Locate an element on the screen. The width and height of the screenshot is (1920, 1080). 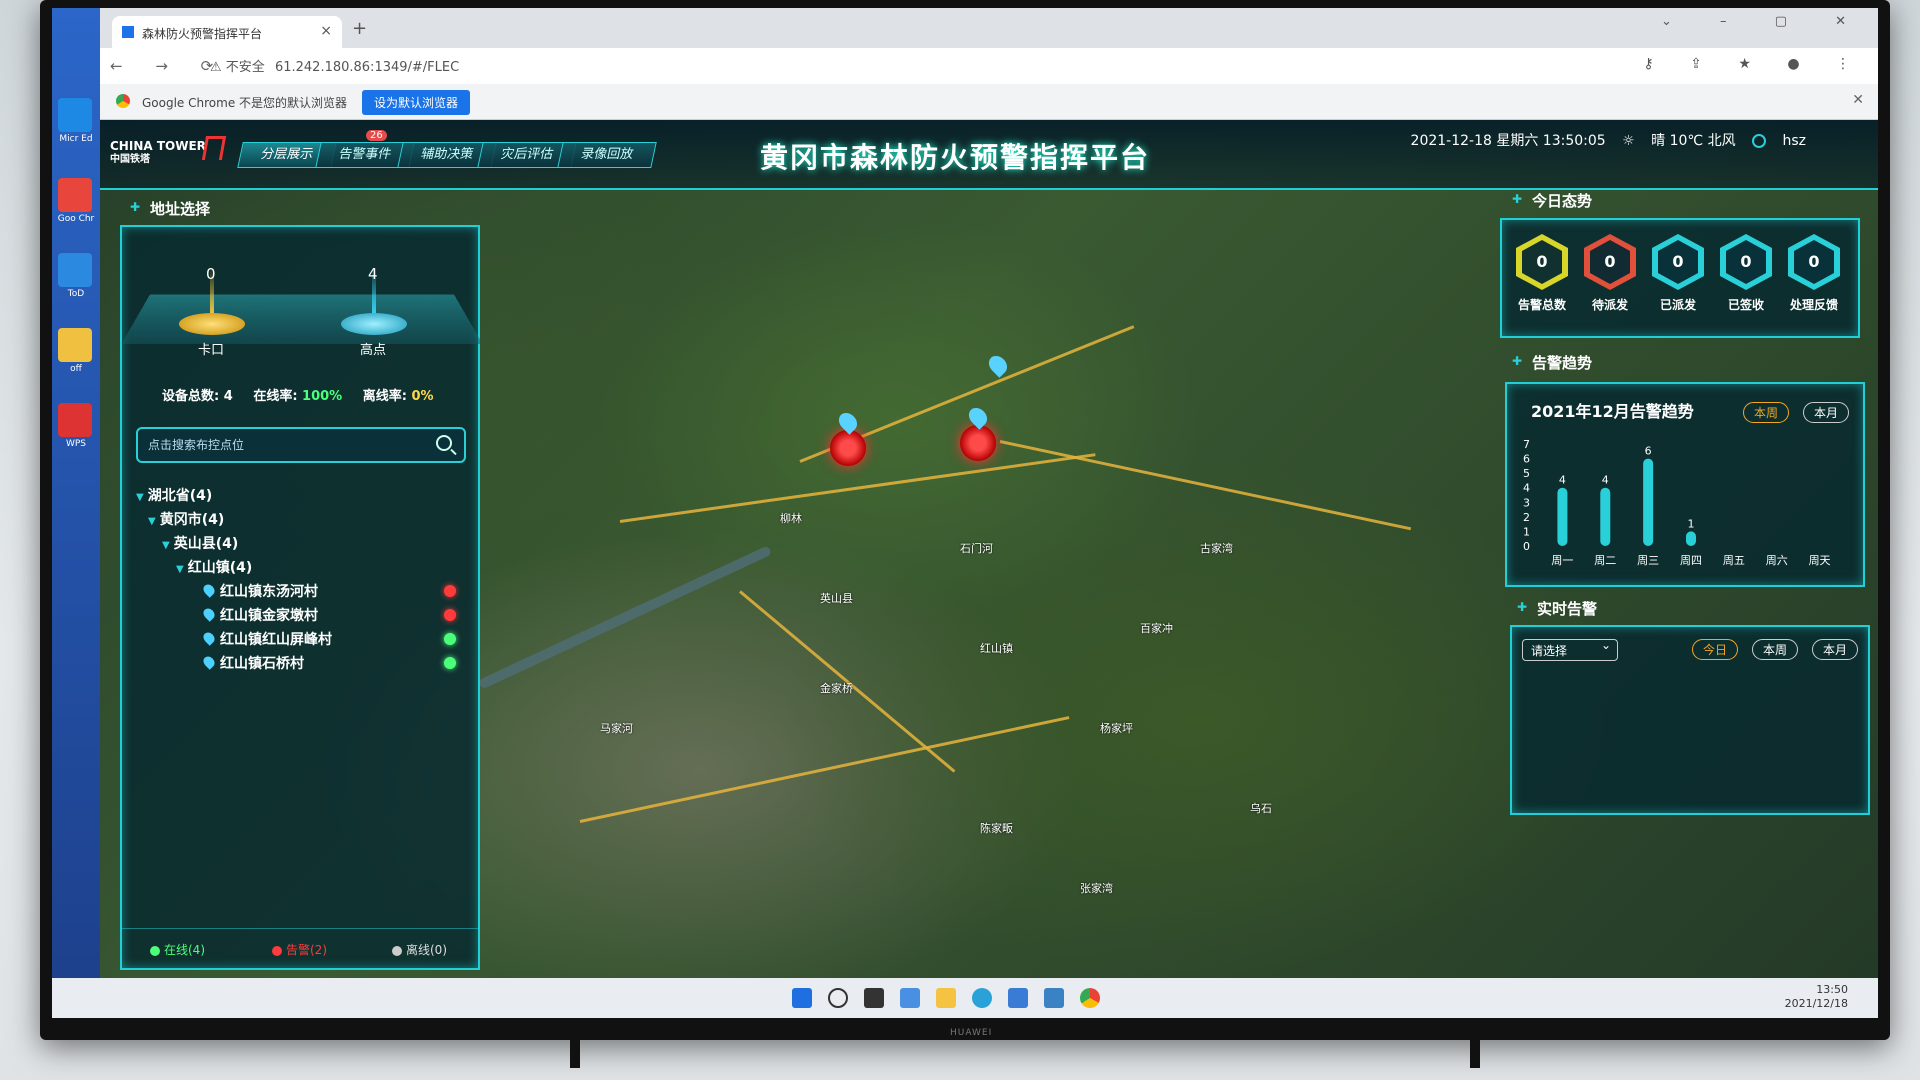
tree-leaf-site: 红山镇东汤河村 is located at coordinates (301, 593).